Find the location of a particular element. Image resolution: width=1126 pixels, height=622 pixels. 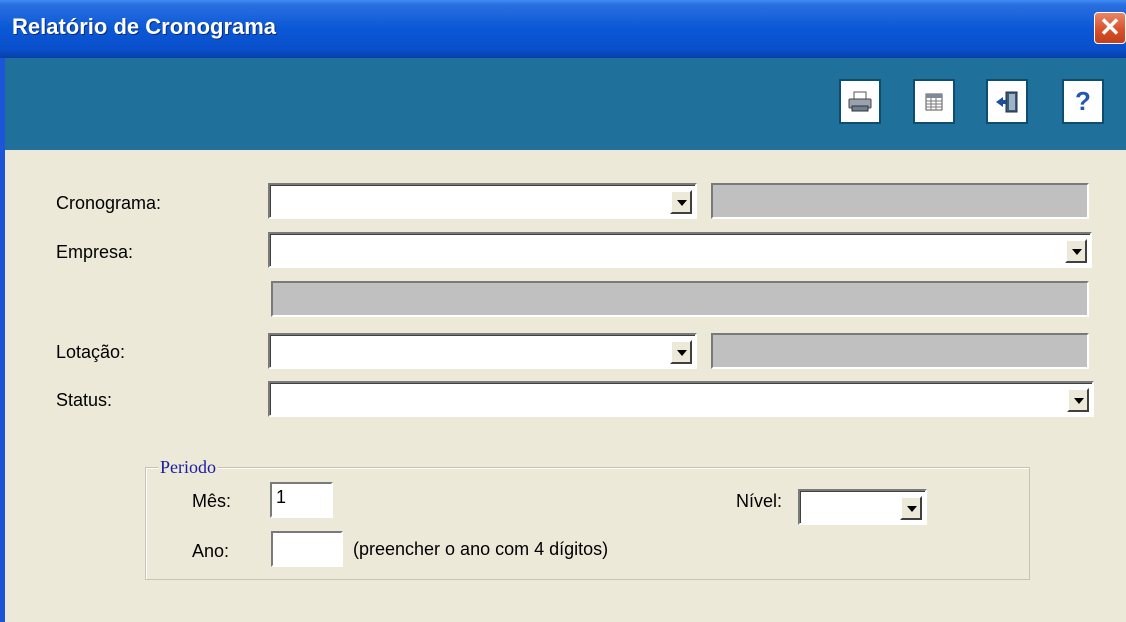

help-button: ? is located at coordinates (1083, 101).